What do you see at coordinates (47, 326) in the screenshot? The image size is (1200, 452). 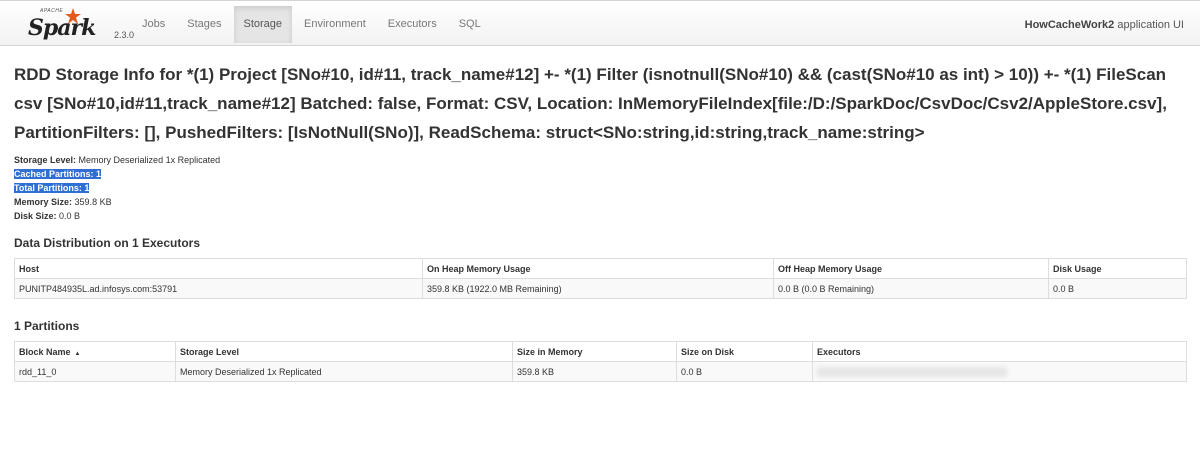 I see `partitions-heading: 1 Partitions` at bounding box center [47, 326].